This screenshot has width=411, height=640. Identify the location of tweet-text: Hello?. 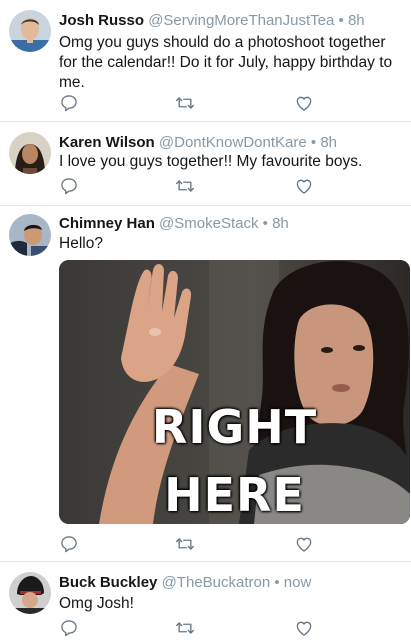
(81, 243).